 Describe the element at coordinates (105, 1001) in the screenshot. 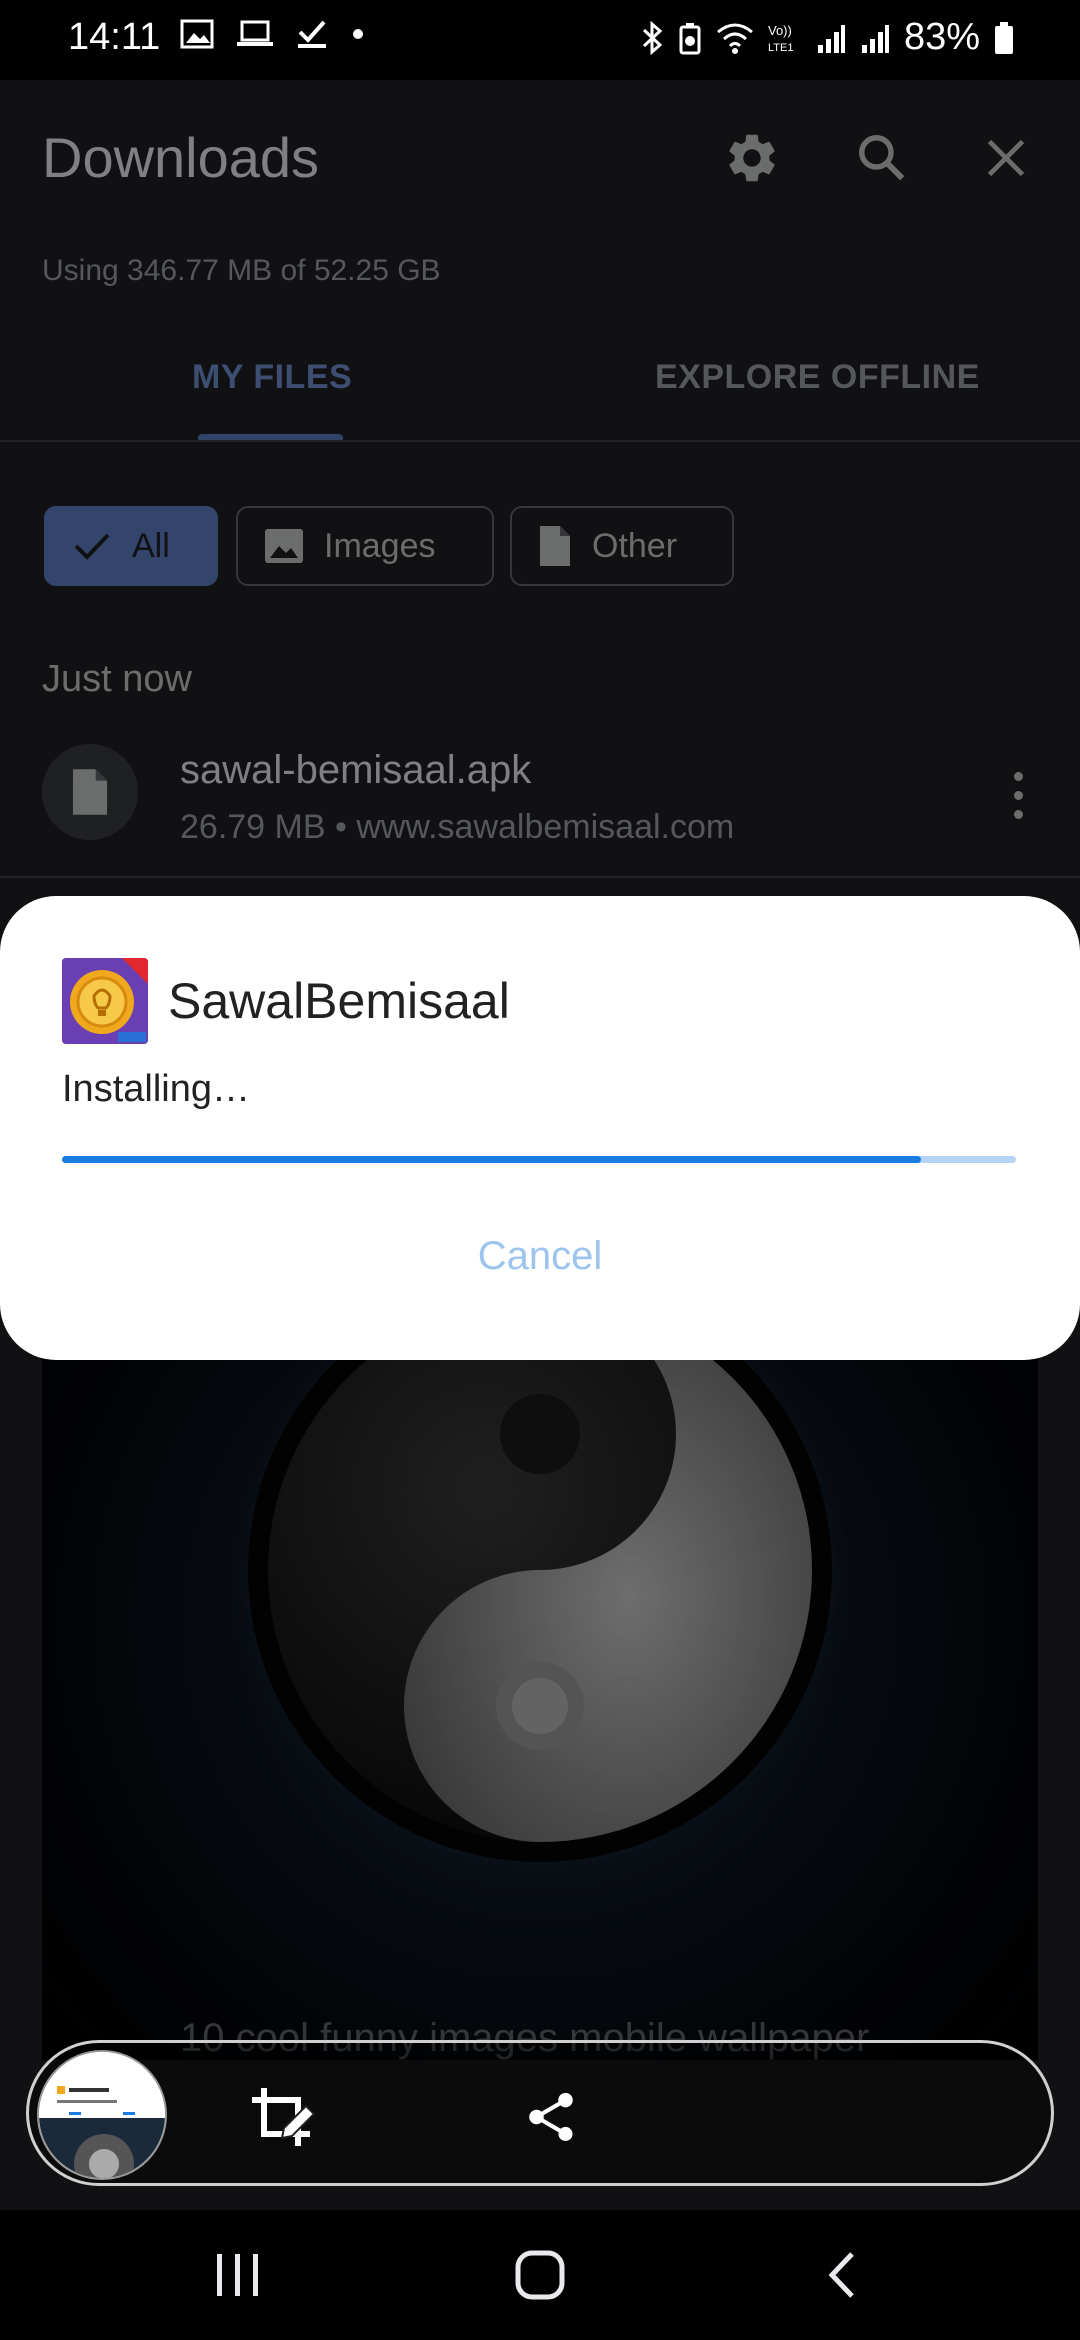

I see `app-logo` at that location.